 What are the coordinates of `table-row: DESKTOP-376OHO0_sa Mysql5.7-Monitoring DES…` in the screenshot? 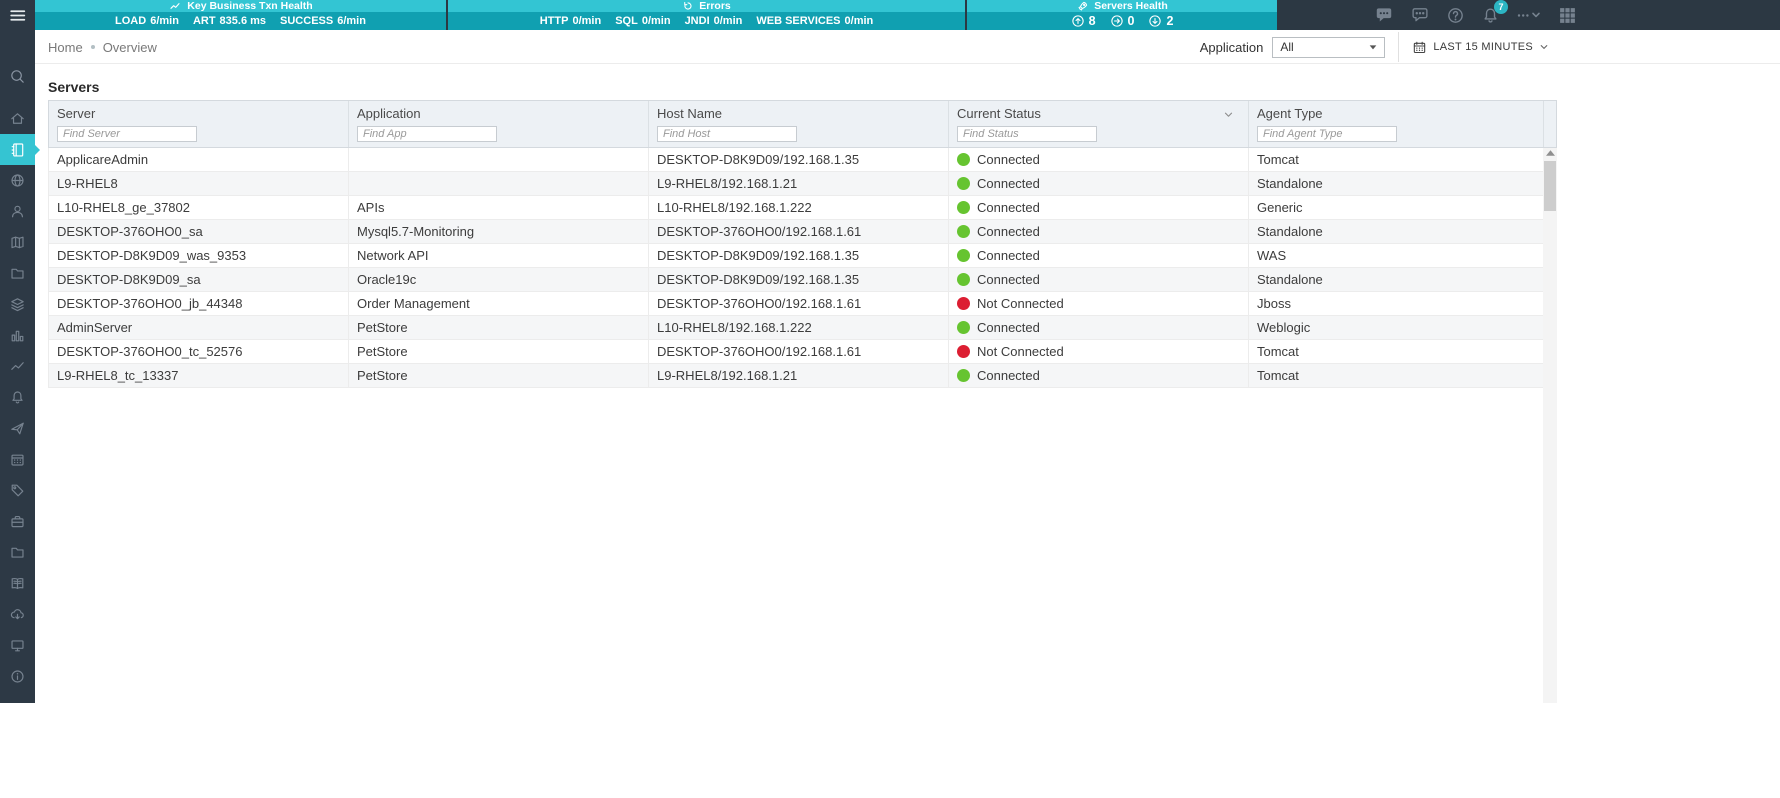 It's located at (796, 232).